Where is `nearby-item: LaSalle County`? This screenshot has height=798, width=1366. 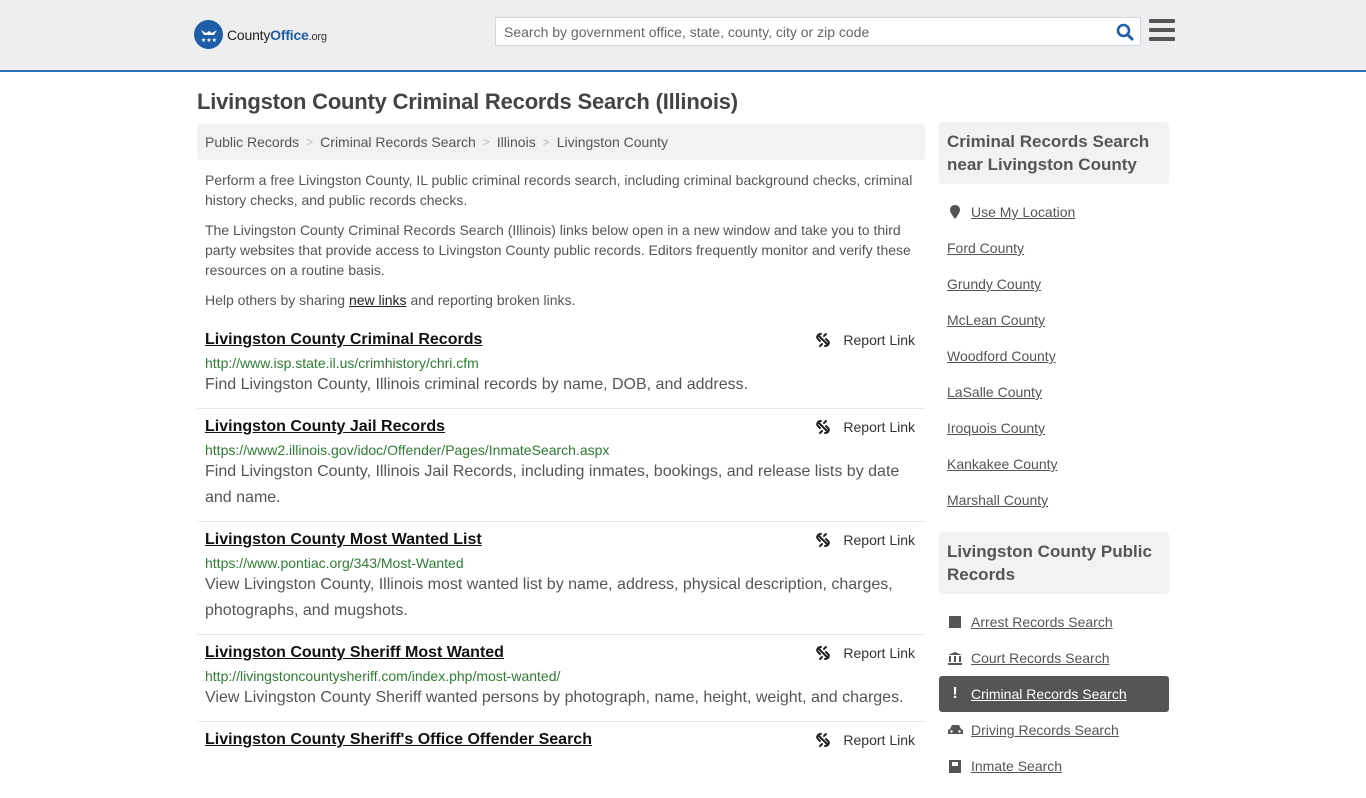 nearby-item: LaSalle County is located at coordinates (1054, 392).